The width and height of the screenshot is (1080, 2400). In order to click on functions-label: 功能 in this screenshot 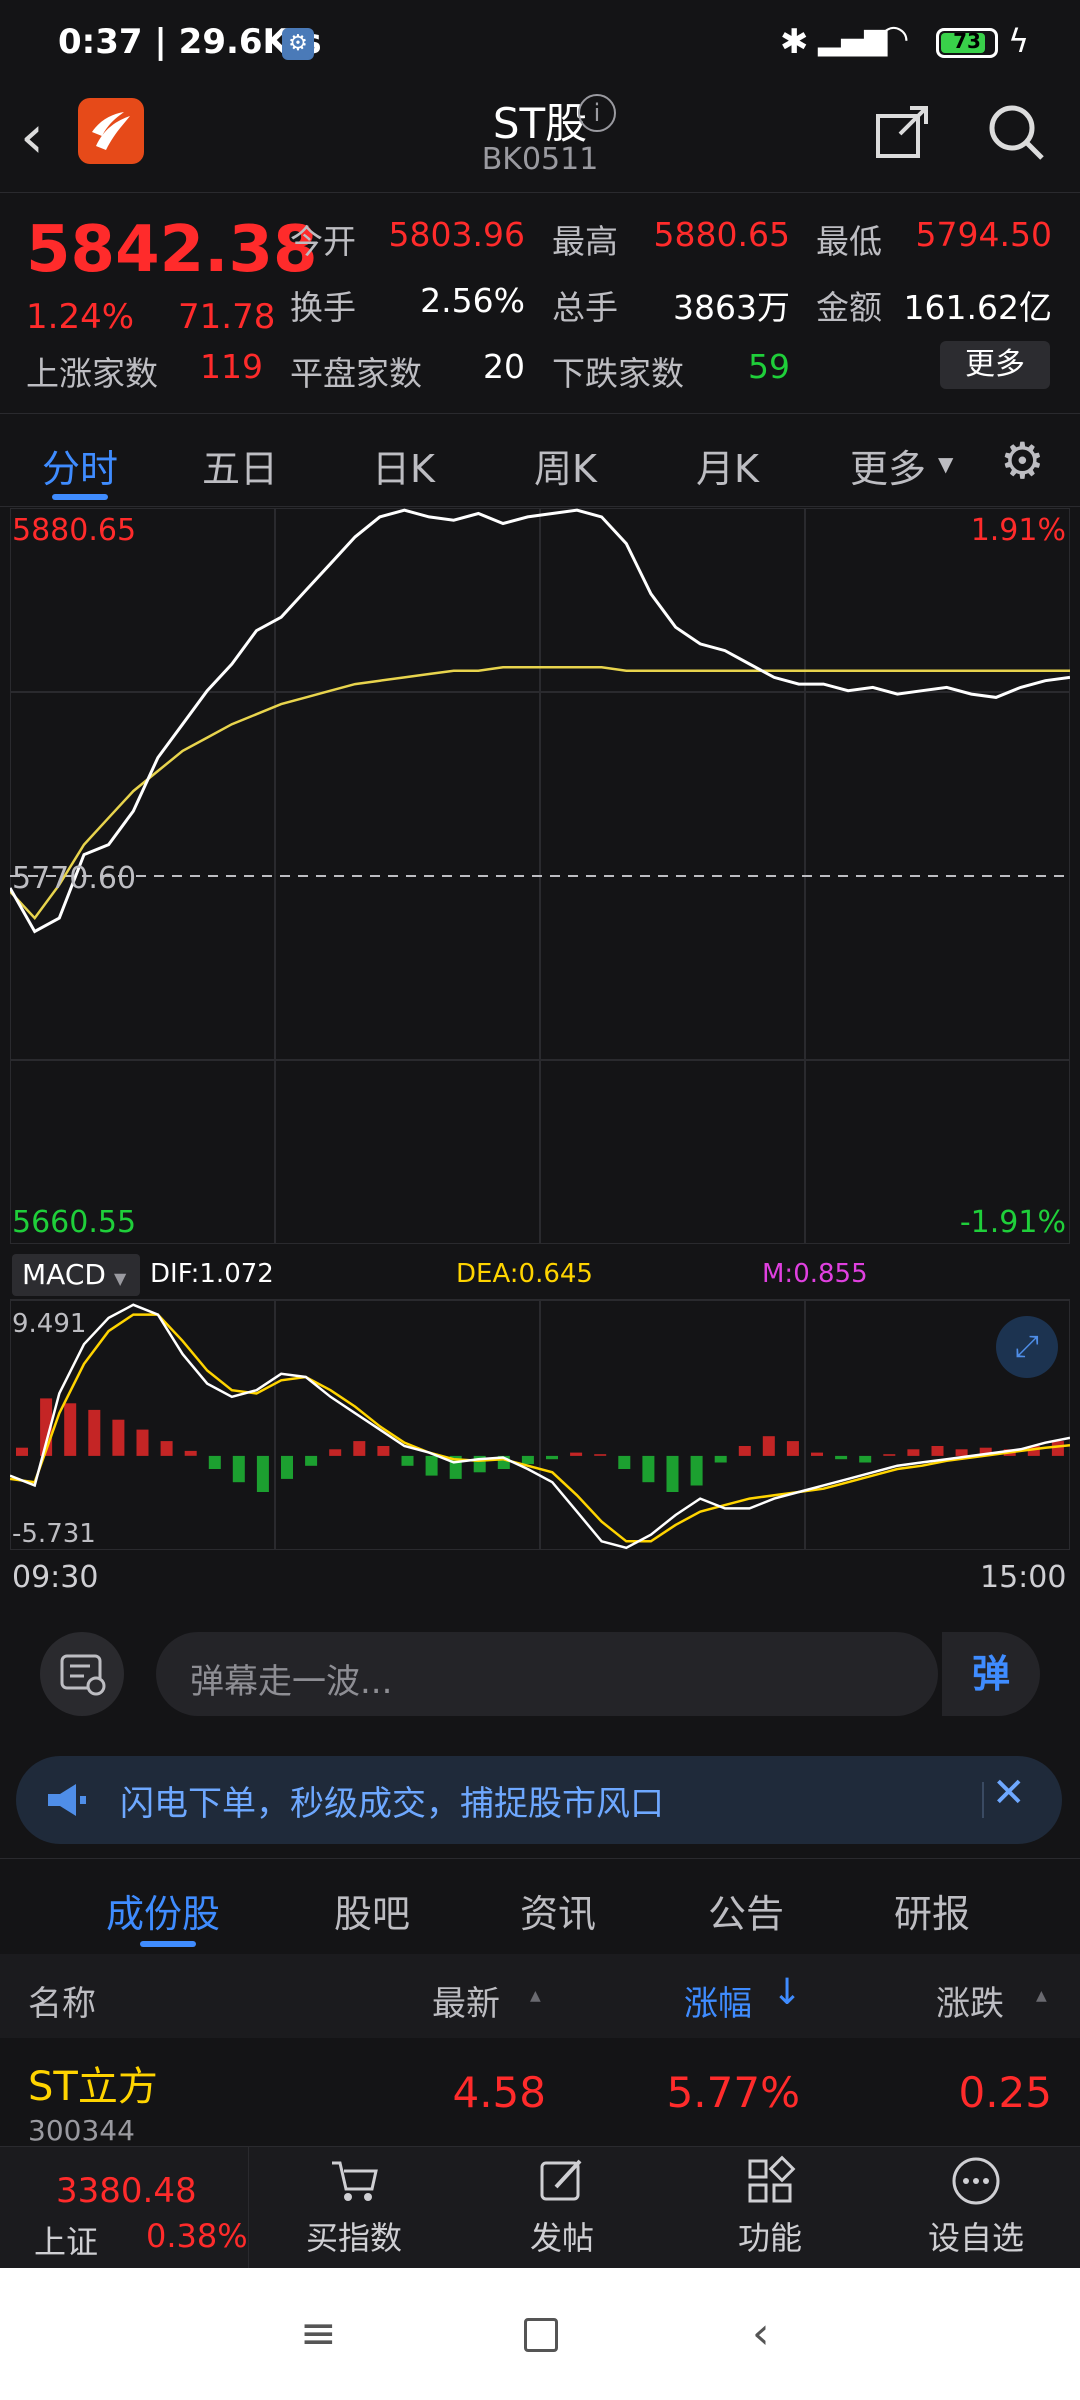, I will do `click(769, 2238)`.